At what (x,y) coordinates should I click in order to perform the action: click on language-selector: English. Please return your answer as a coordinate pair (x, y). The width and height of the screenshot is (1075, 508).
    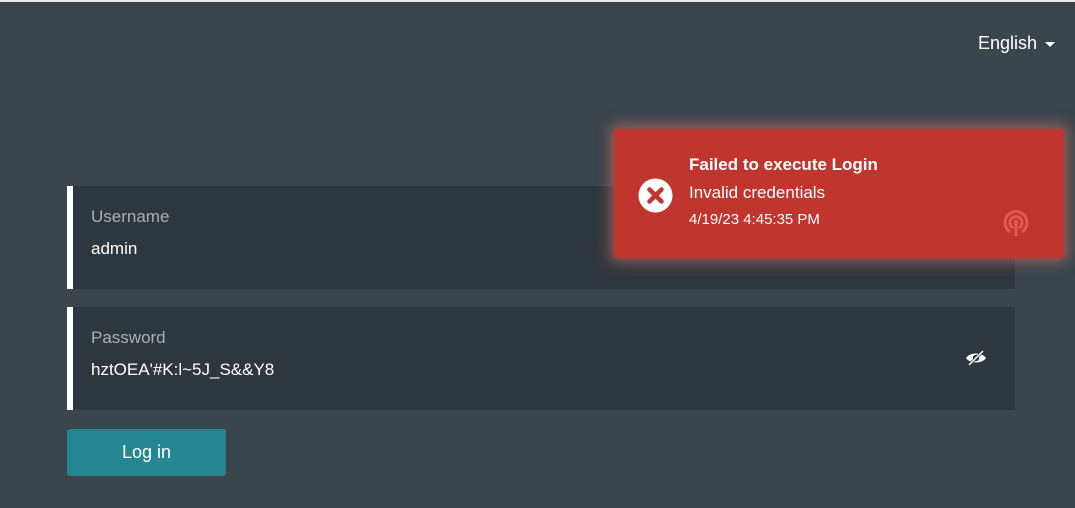
    Looking at the image, I should click on (1016, 43).